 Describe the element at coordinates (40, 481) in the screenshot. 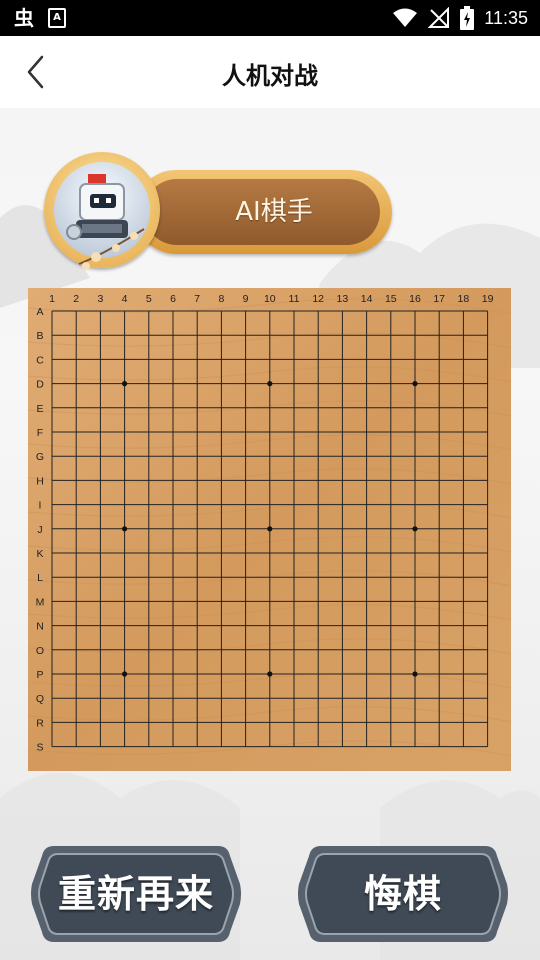

I see `row-label: H` at that location.